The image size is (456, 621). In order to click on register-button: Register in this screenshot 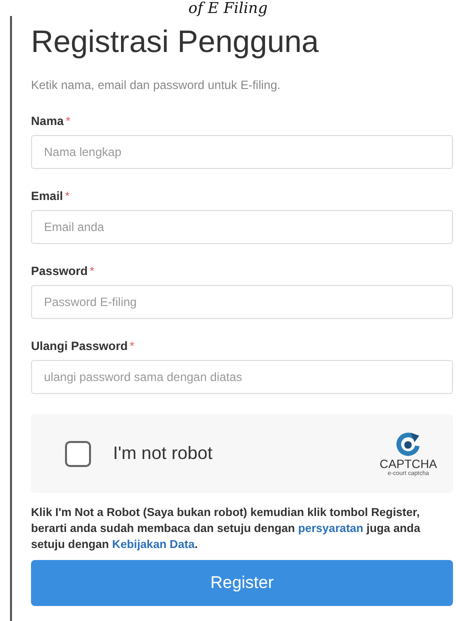, I will do `click(242, 583)`.